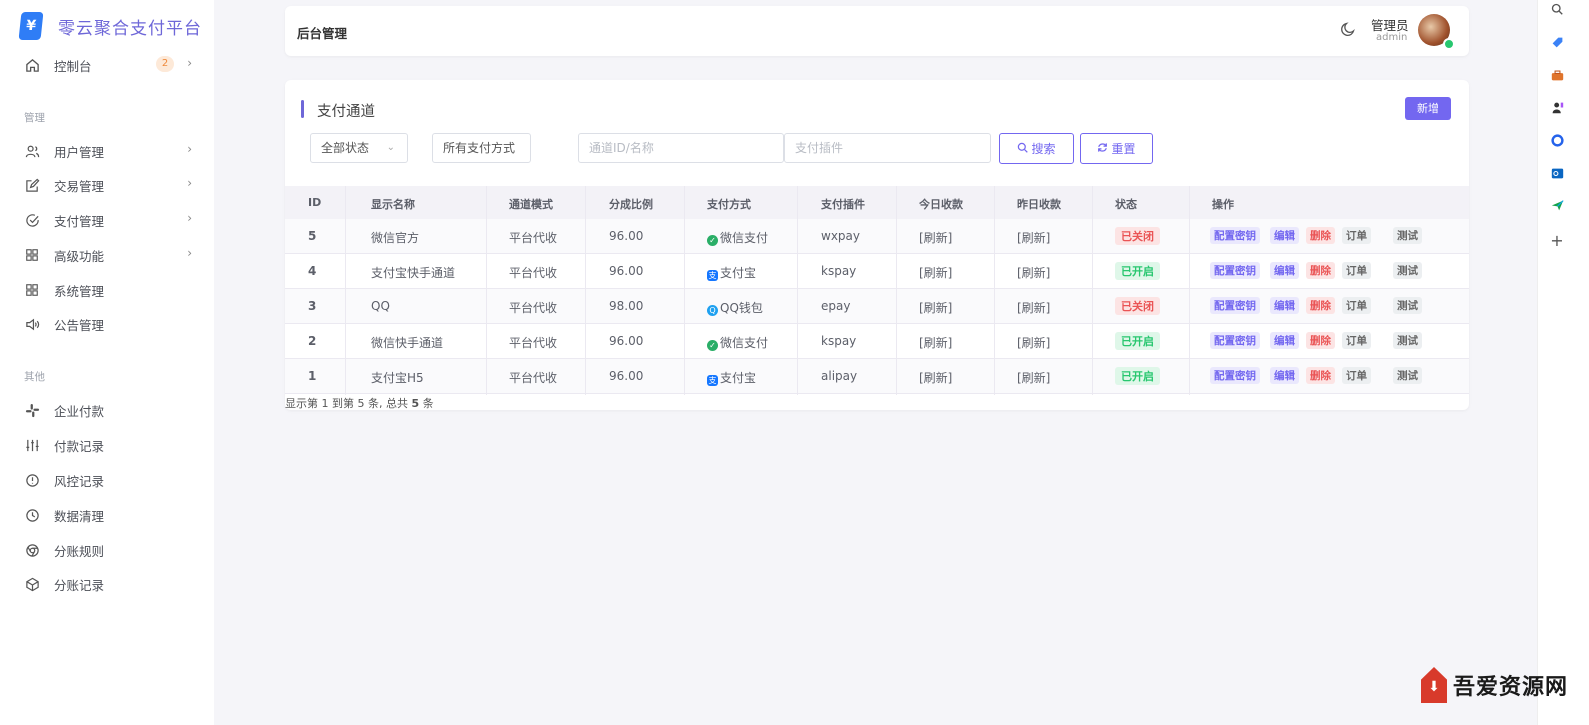  Describe the element at coordinates (1557, 205) in the screenshot. I see `send-icon` at that location.